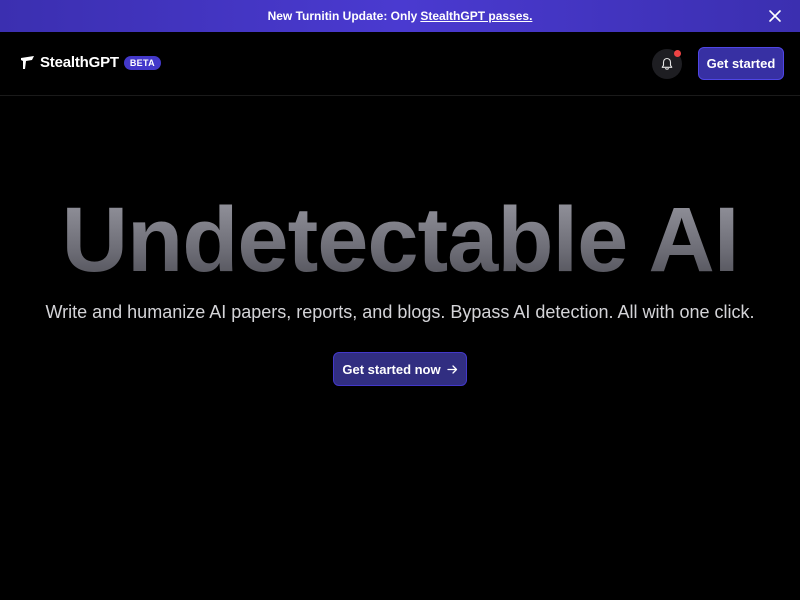 The image size is (800, 600). I want to click on beta-badge: BETA, so click(142, 62).